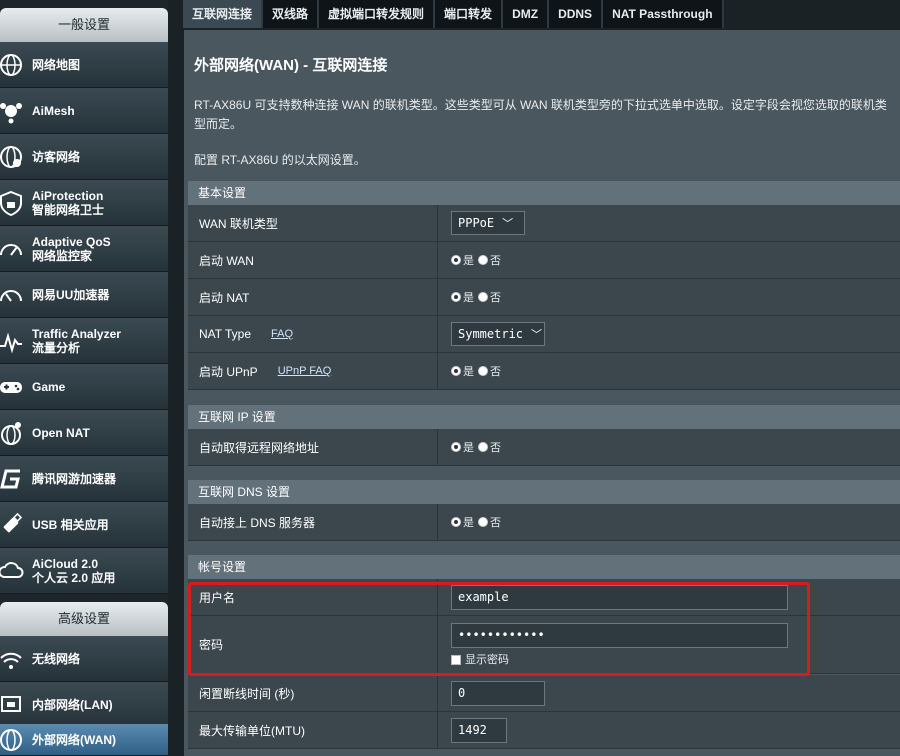  I want to click on tab-virtual-server: 虚拟端口转发规则, so click(377, 14).